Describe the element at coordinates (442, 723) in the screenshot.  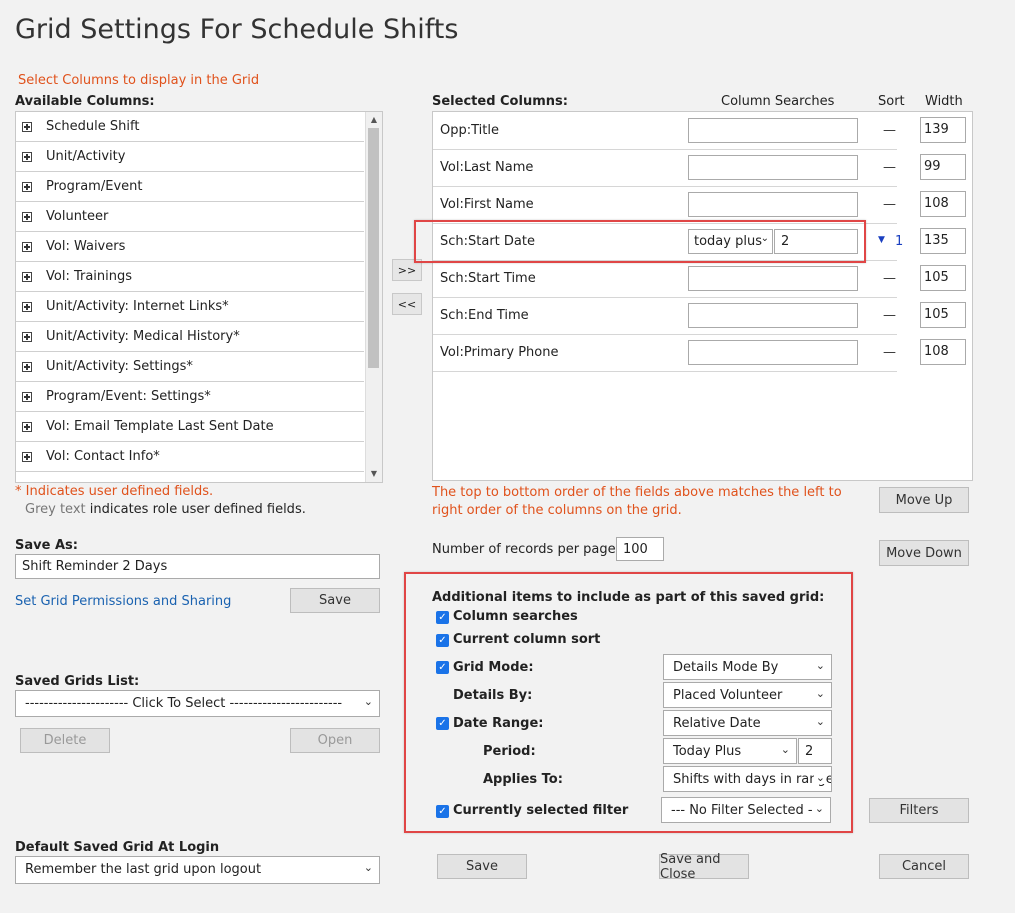
I see `date-range-checkbox: ✓` at that location.